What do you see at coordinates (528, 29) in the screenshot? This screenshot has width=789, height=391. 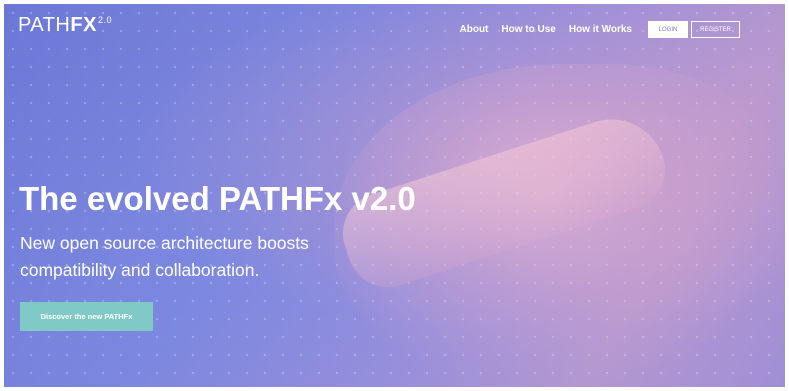 I see `nav-link-how-to-use: How to Use` at bounding box center [528, 29].